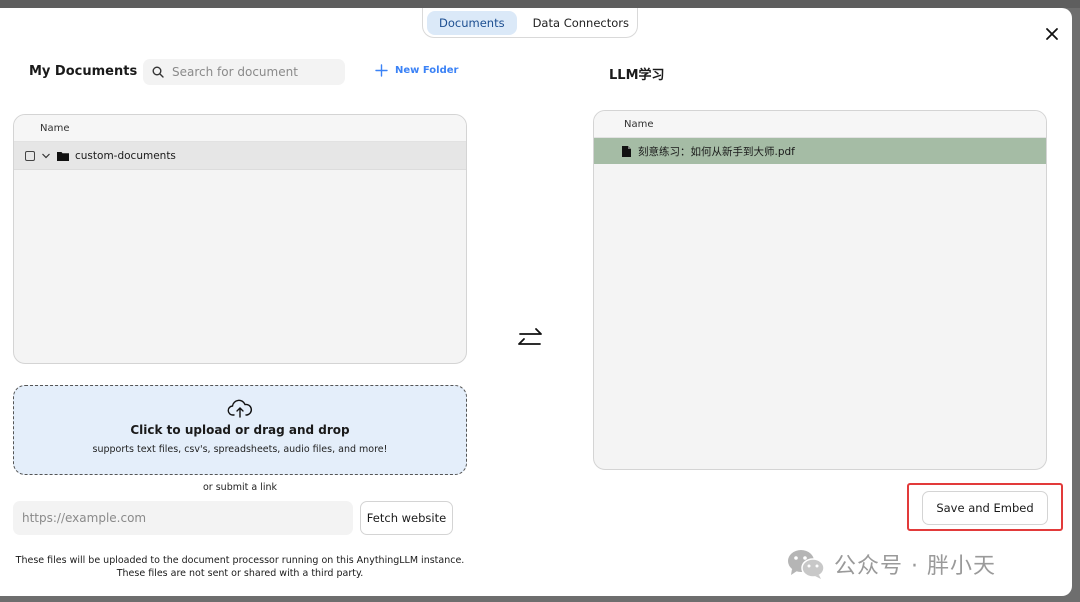 This screenshot has width=1080, height=602. Describe the element at coordinates (427, 70) in the screenshot. I see `new-folder-label: New Folder` at that location.